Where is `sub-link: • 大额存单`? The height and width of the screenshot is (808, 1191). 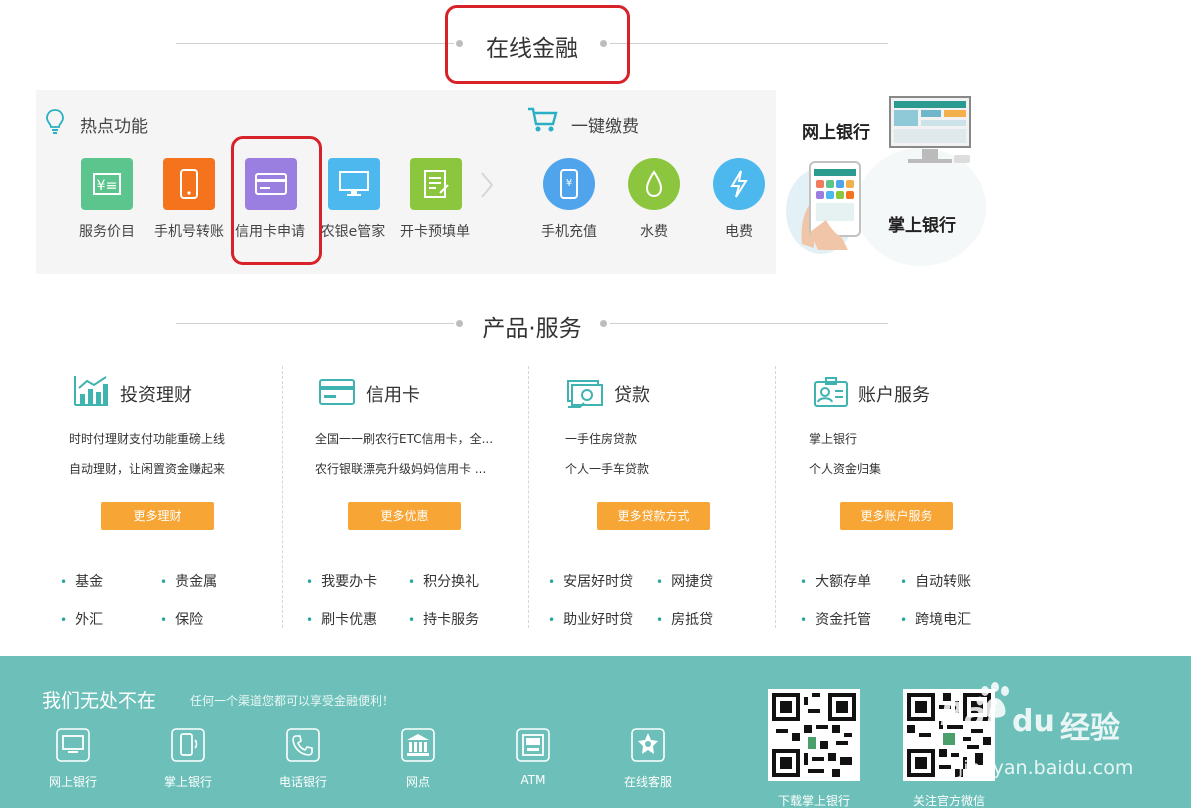
sub-link: • 大额存单 is located at coordinates (835, 581).